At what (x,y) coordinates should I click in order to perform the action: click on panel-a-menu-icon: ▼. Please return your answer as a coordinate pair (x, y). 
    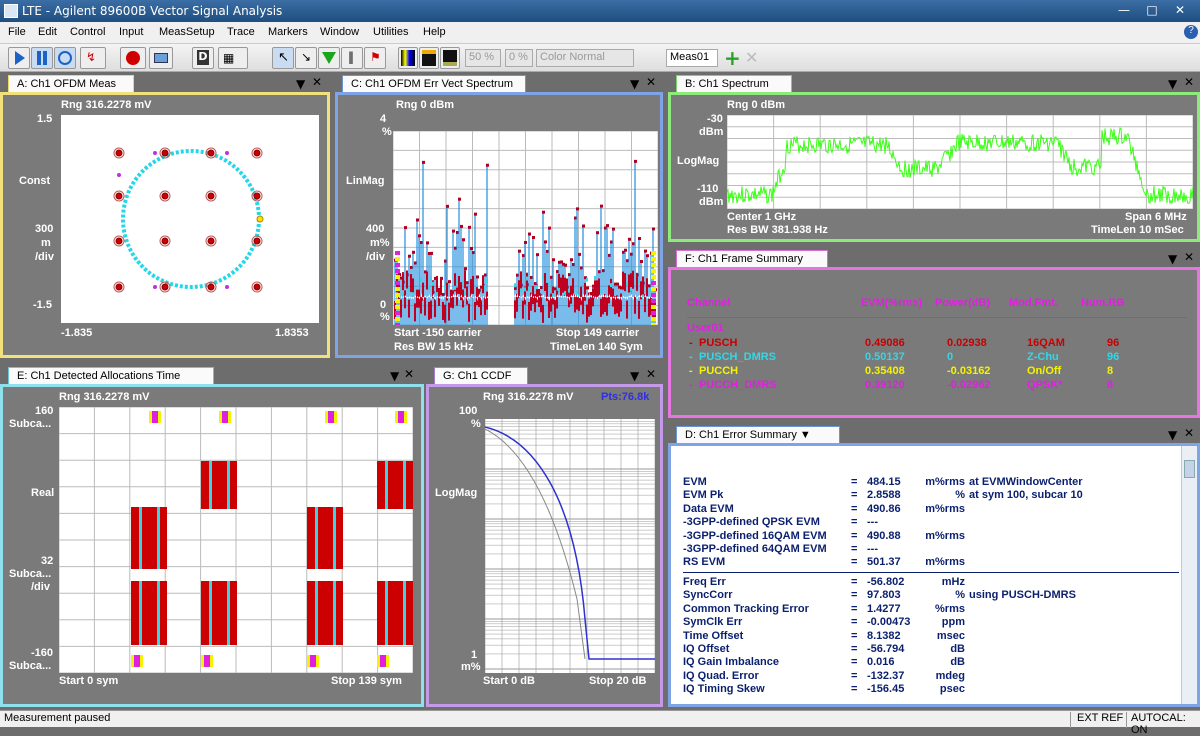
    Looking at the image, I should click on (300, 84).